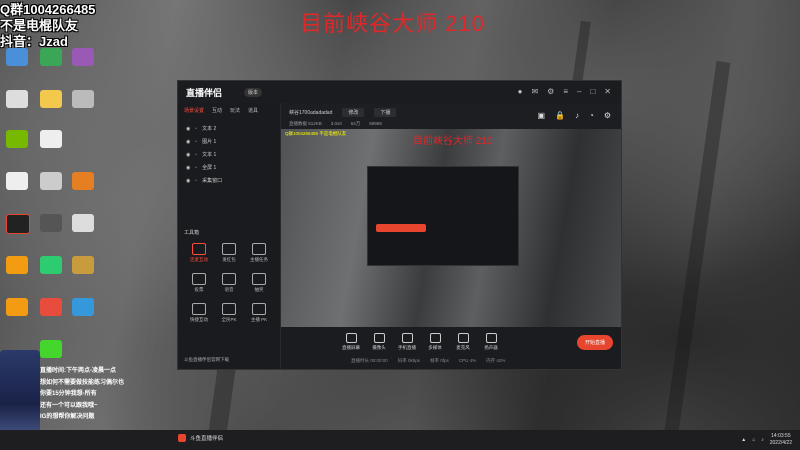  I want to click on tray-icon: ▲, so click(743, 440).